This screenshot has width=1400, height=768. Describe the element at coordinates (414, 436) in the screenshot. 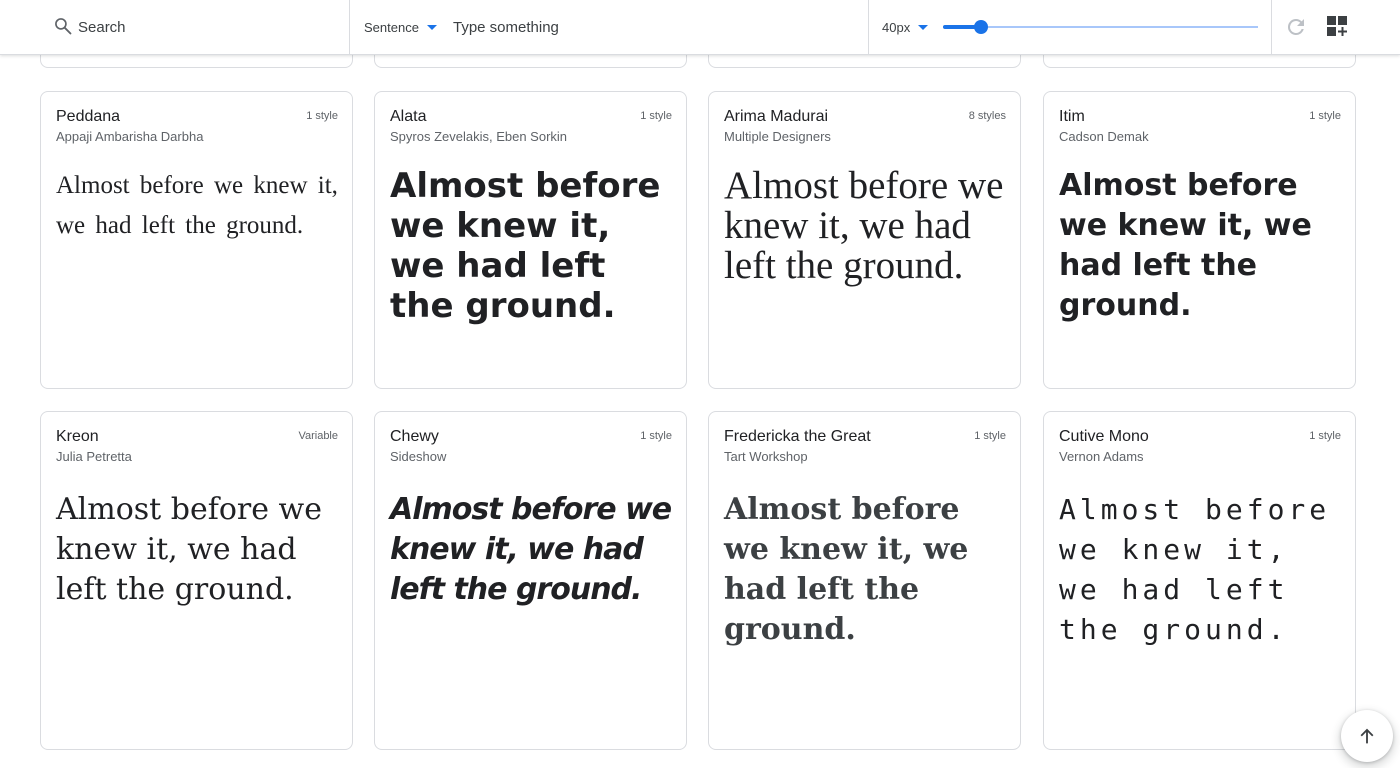

I see `font-name: Chewy` at that location.